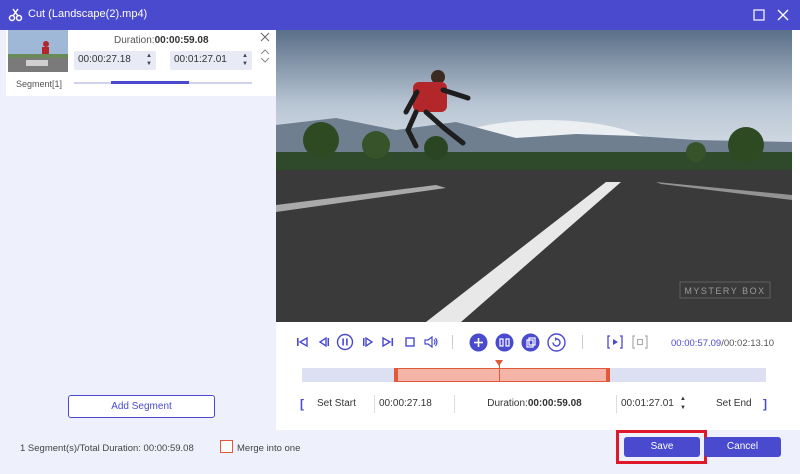 The width and height of the screenshot is (800, 474). I want to click on save-button: Save, so click(662, 447).